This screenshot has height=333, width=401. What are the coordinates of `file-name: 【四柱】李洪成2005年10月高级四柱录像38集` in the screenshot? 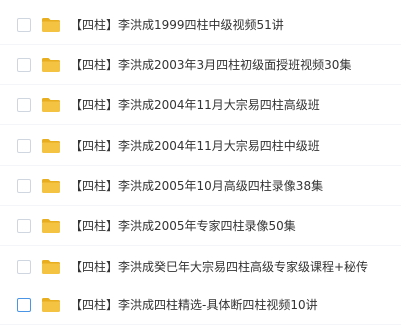 It's located at (196, 185).